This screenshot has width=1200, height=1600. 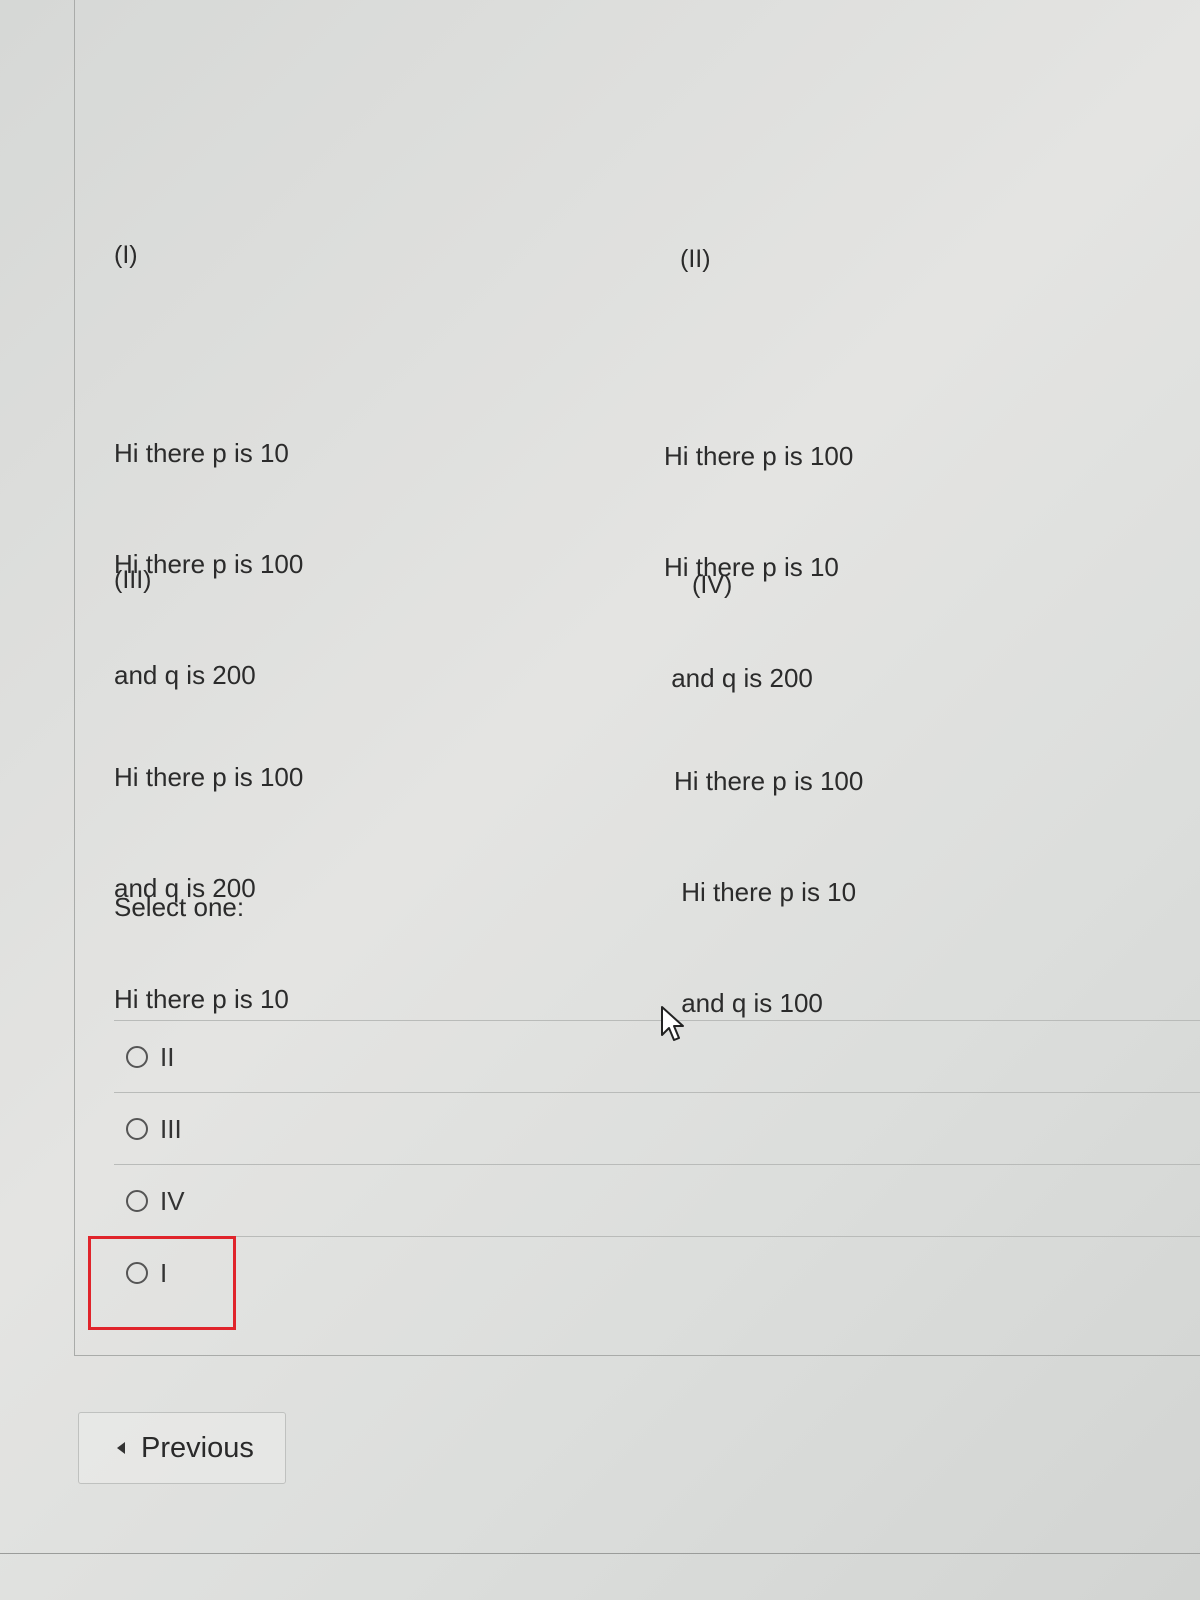 I want to click on previous-button-label: Previous, so click(x=197, y=1447).